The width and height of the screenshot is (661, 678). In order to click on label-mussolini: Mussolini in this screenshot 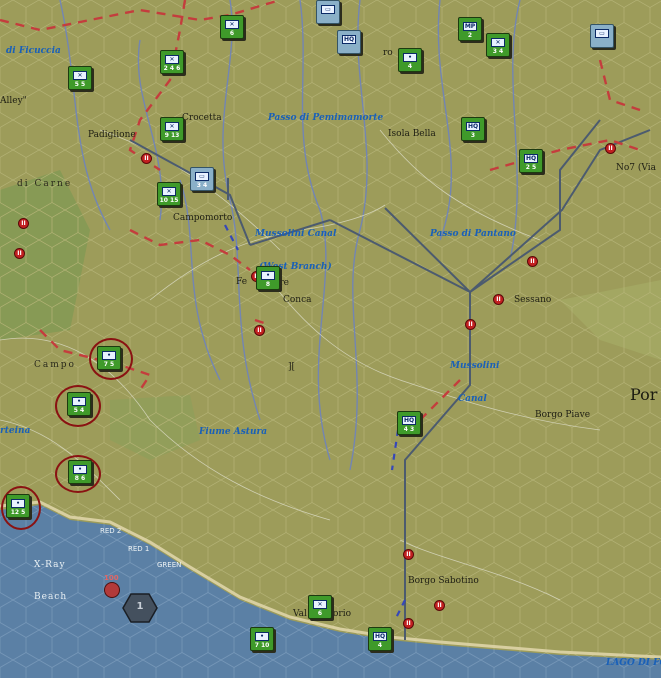, I will do `click(475, 366)`.